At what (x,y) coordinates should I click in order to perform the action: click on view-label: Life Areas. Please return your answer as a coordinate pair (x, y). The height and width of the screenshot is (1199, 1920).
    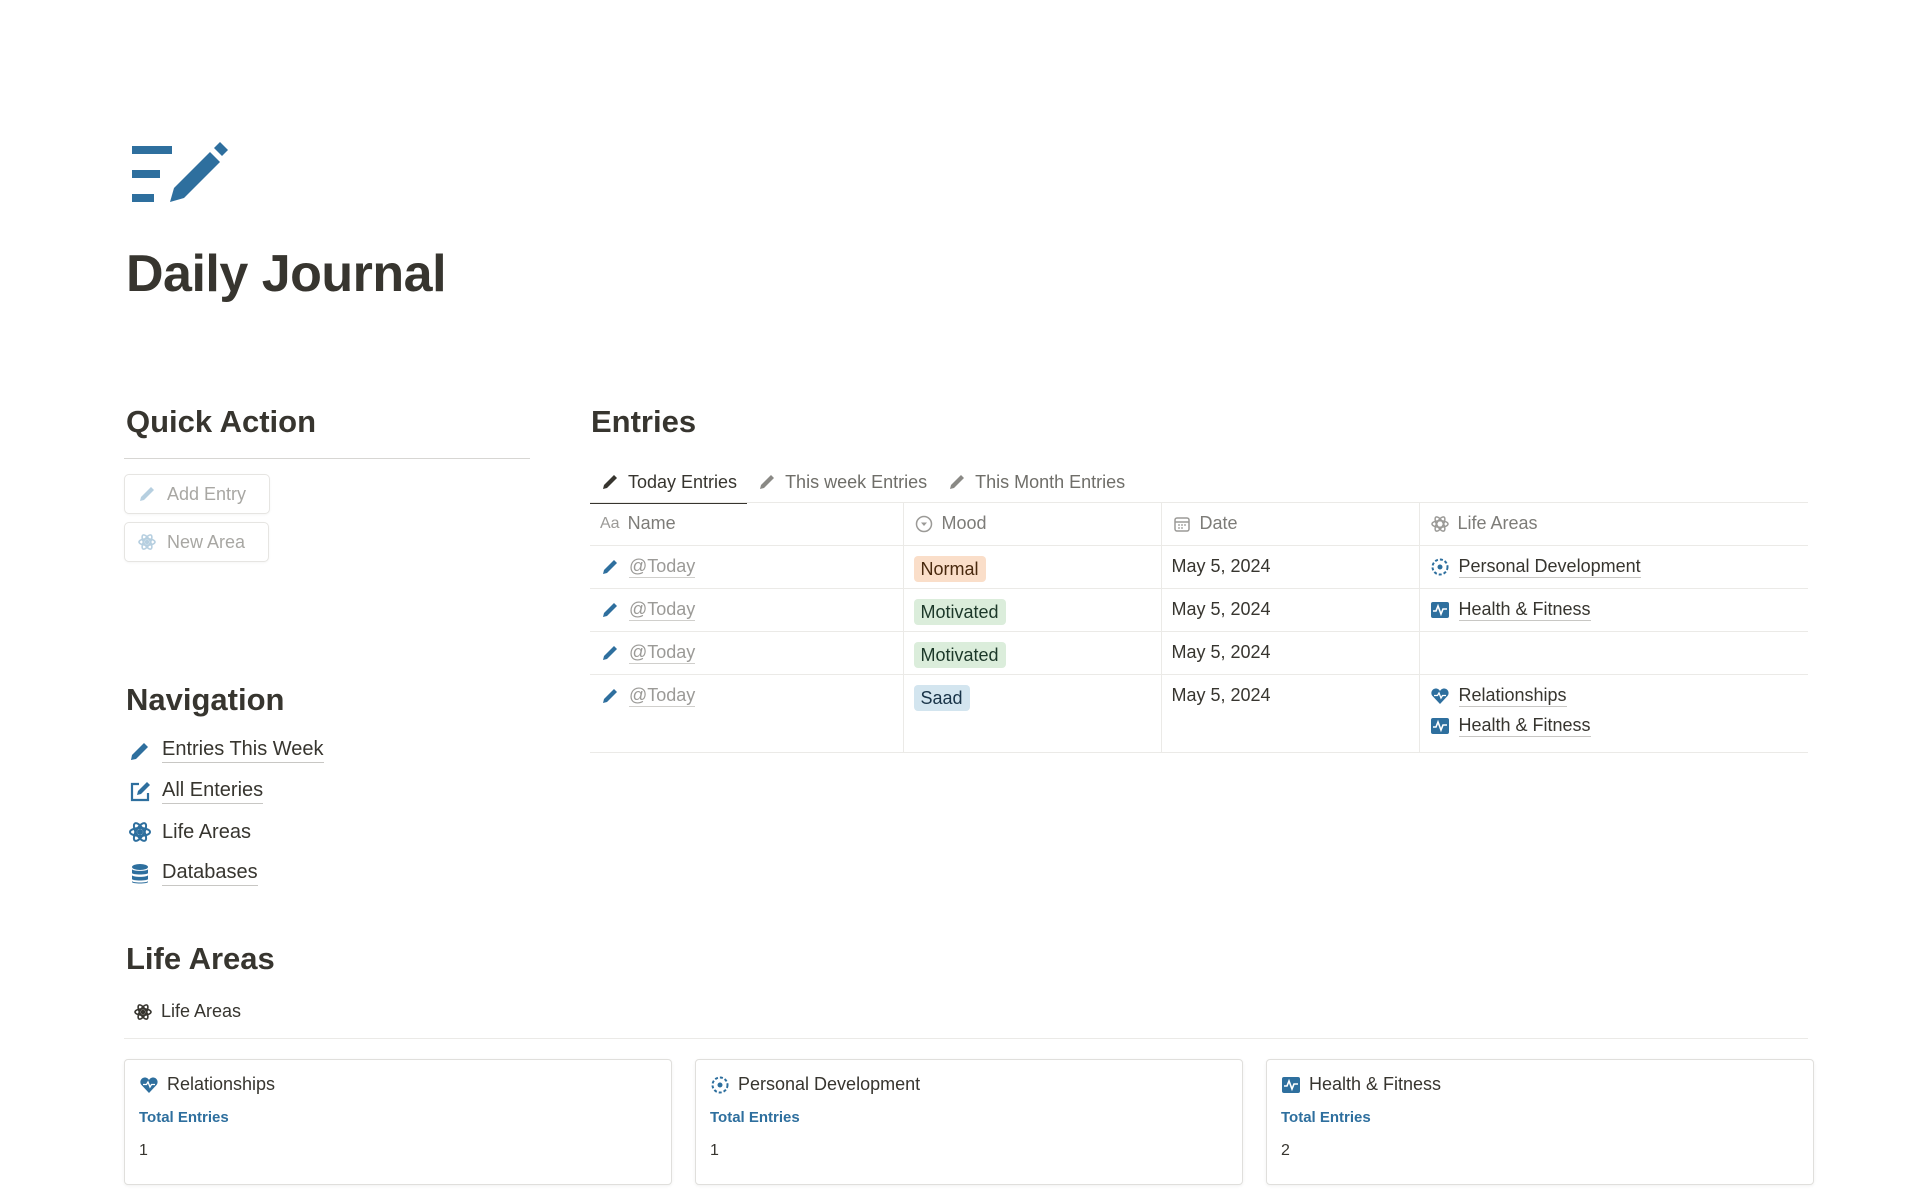
    Looking at the image, I should click on (201, 1011).